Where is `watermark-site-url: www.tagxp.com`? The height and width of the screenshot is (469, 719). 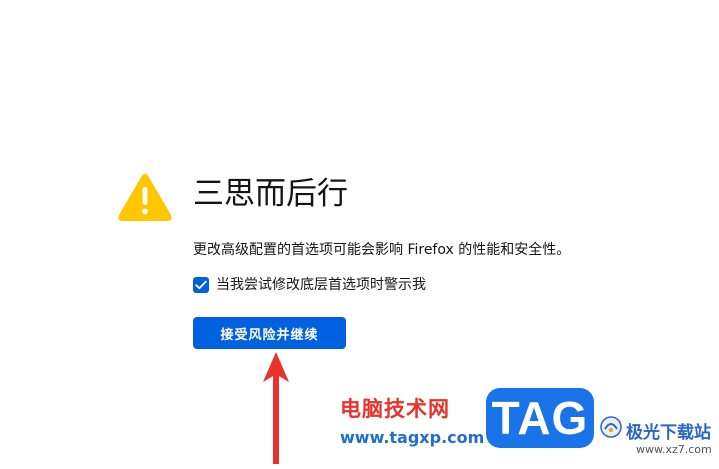
watermark-site-url: www.tagxp.com is located at coordinates (412, 437).